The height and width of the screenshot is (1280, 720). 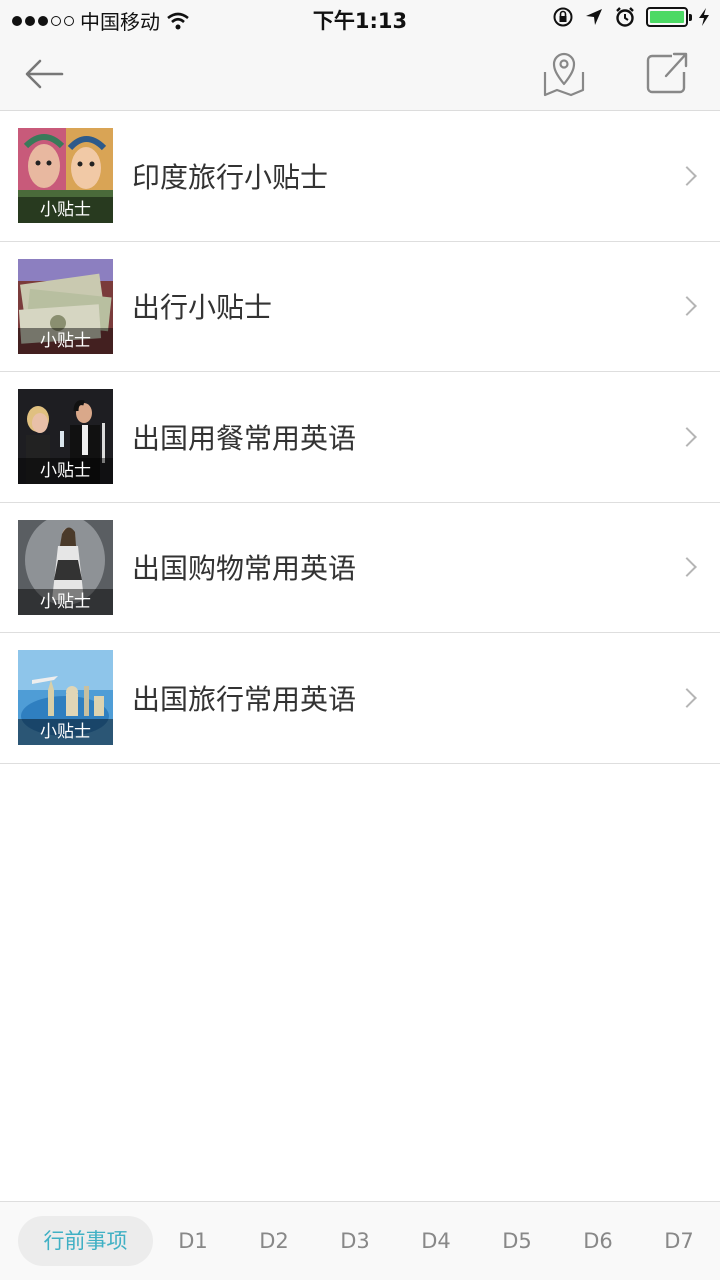 I want to click on alarm-icon, so click(x=625, y=17).